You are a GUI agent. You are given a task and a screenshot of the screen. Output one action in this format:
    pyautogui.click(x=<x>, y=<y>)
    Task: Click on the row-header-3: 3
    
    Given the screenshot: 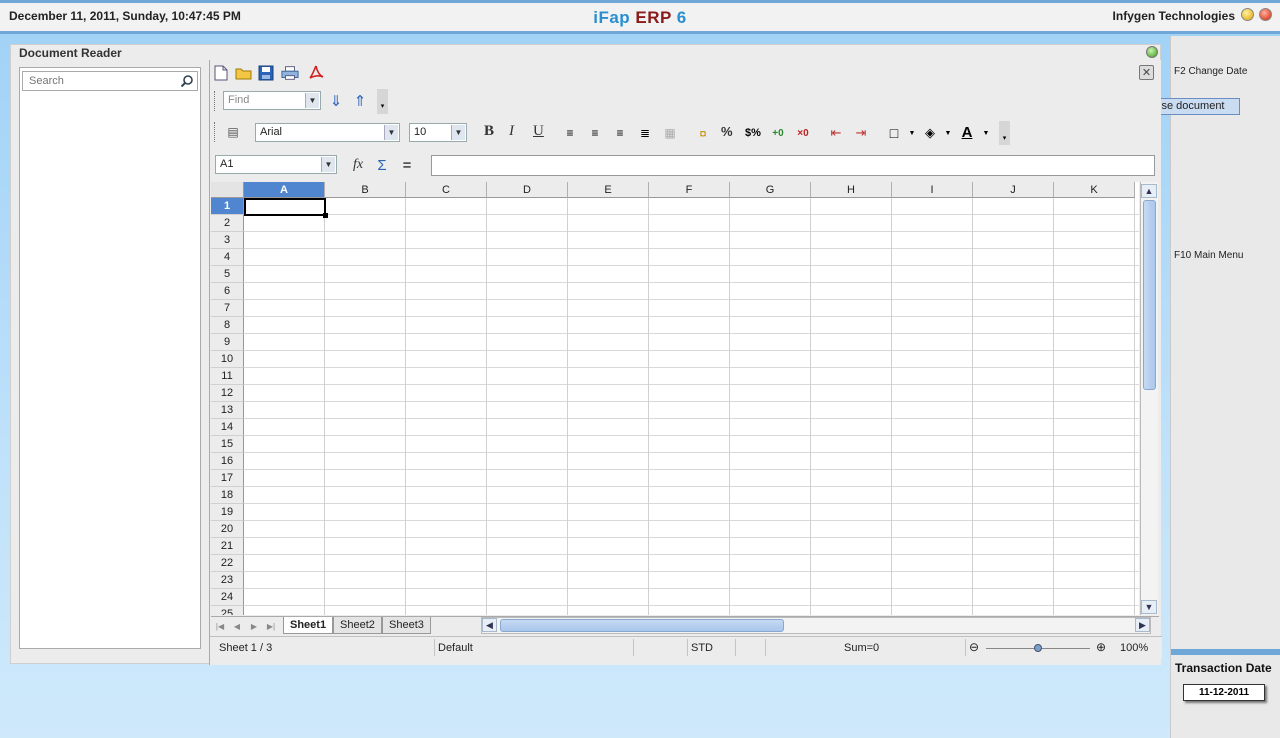 What is the action you would take?
    pyautogui.click(x=227, y=240)
    